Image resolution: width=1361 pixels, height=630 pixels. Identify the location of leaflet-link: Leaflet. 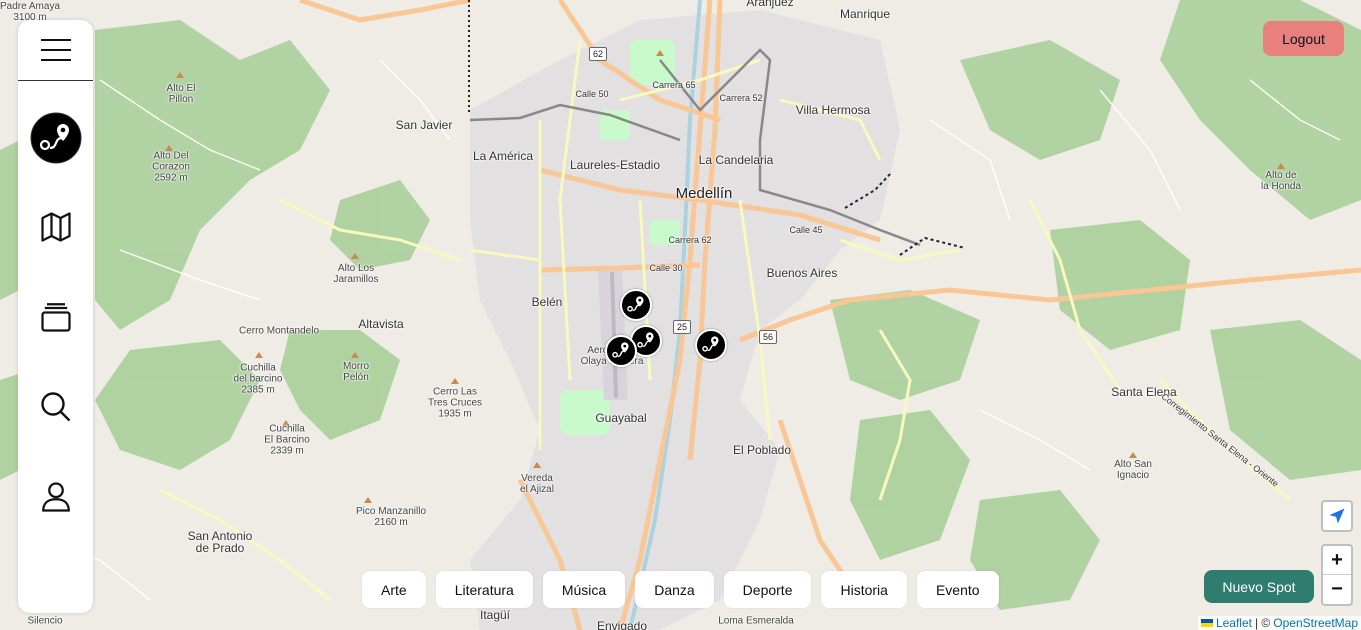
(1234, 623).